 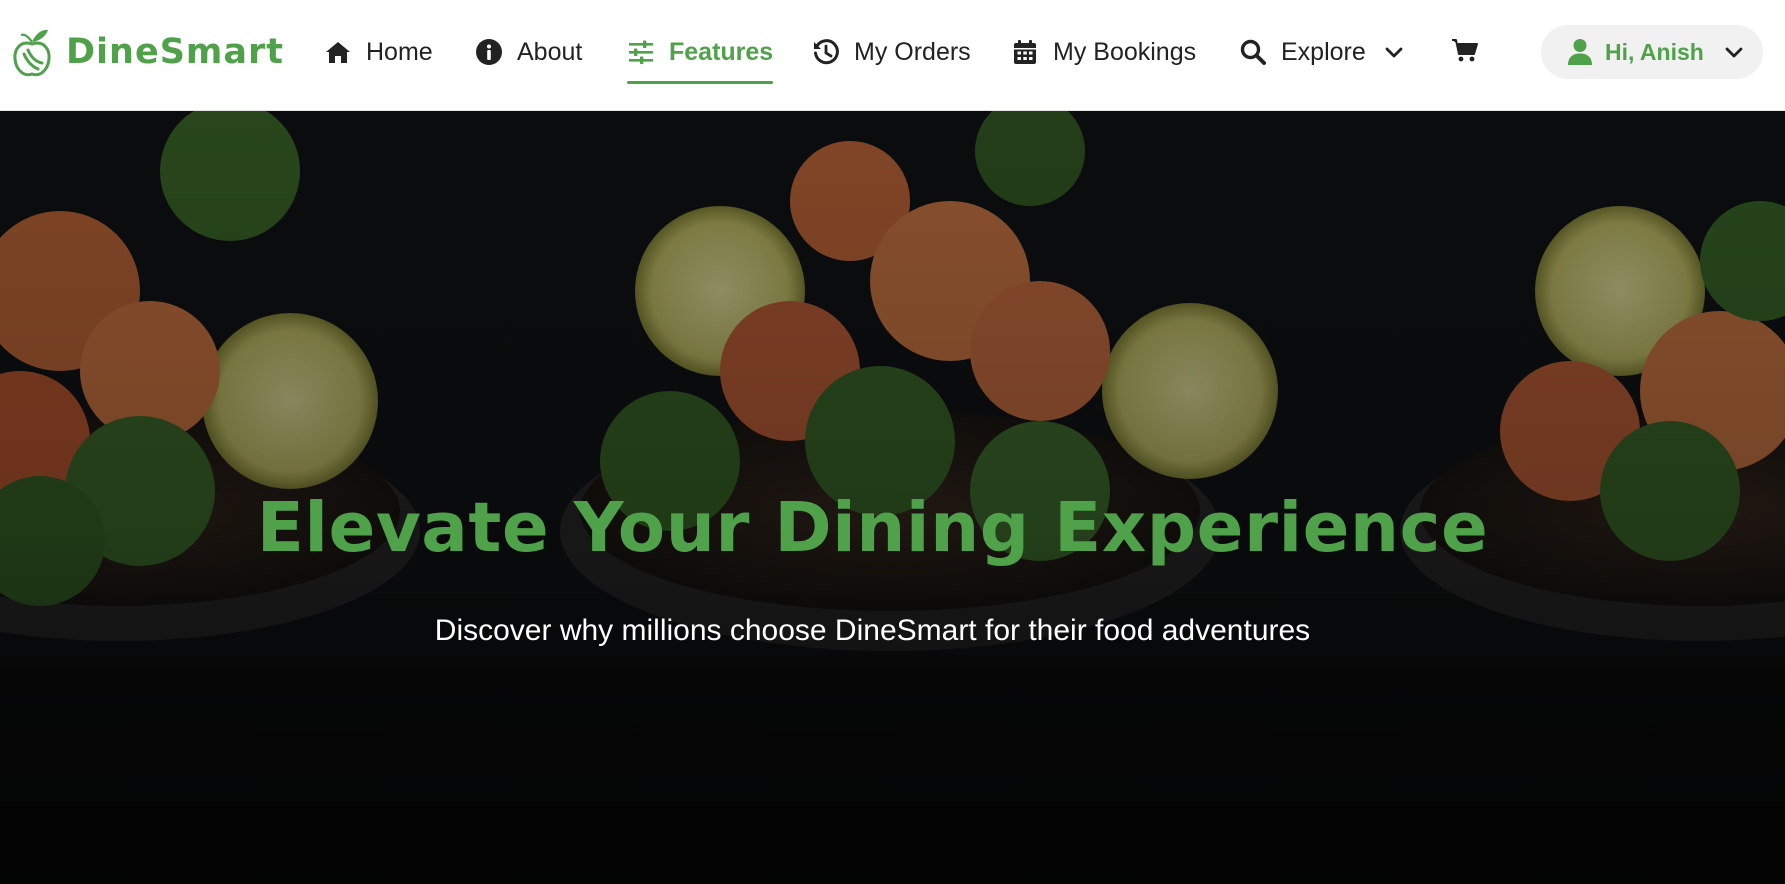 I want to click on nav-item-my-orders: My Orders, so click(x=891, y=52).